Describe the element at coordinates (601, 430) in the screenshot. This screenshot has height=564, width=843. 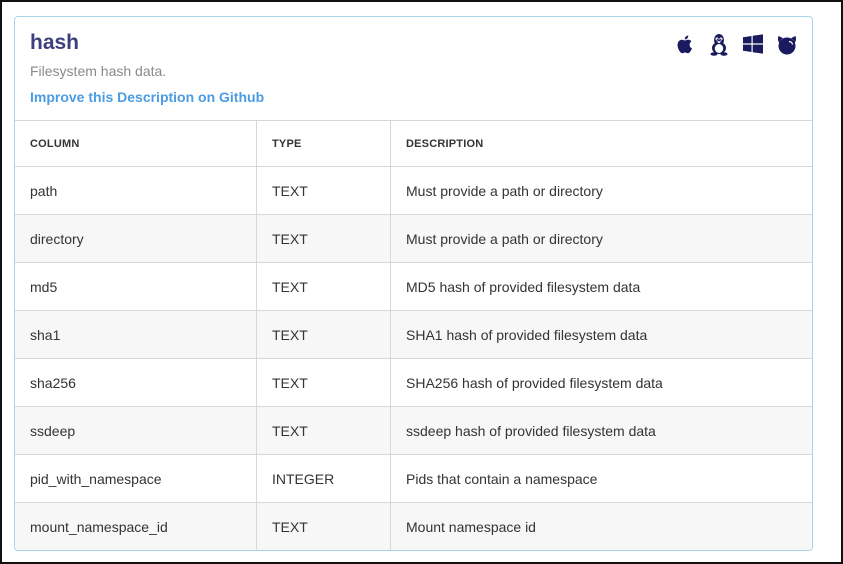
I see `column-description-cell: ssdeep hash of provided filesystem data` at that location.